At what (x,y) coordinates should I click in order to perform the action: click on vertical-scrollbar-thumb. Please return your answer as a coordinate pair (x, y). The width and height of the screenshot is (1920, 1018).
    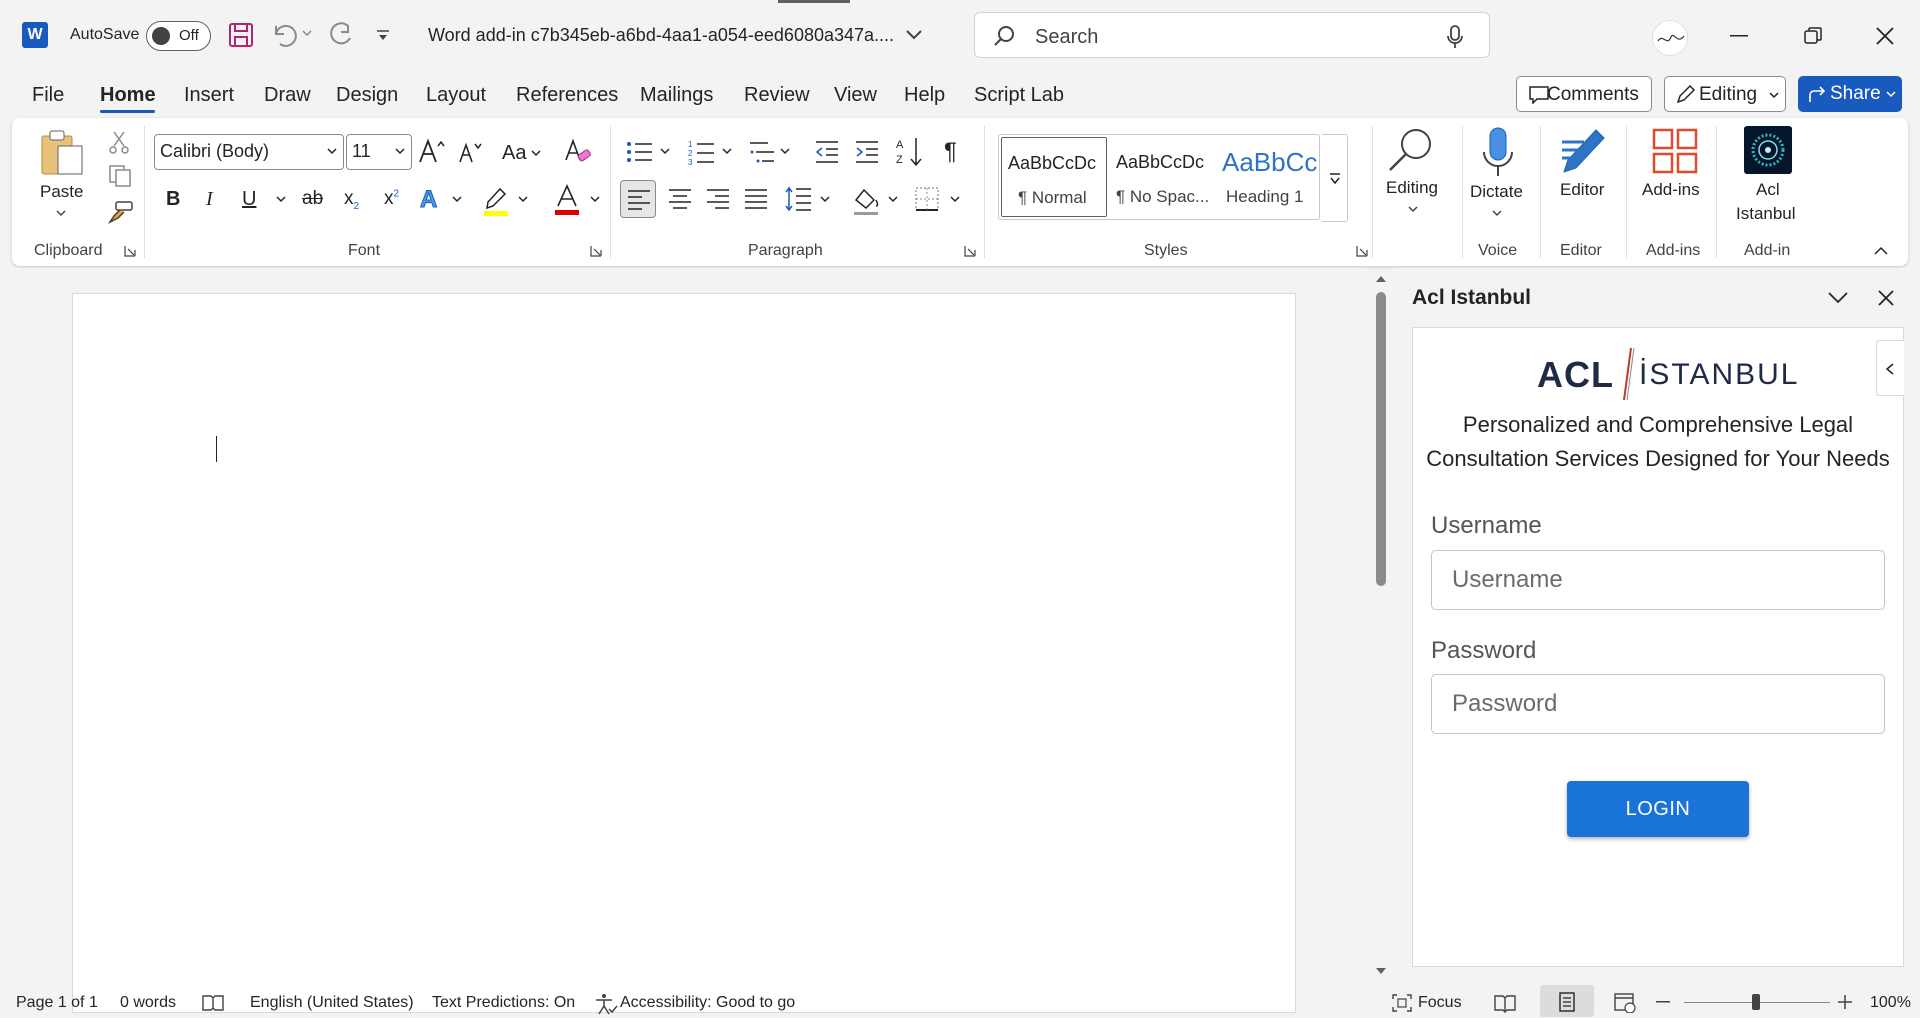
    Looking at the image, I should click on (1381, 439).